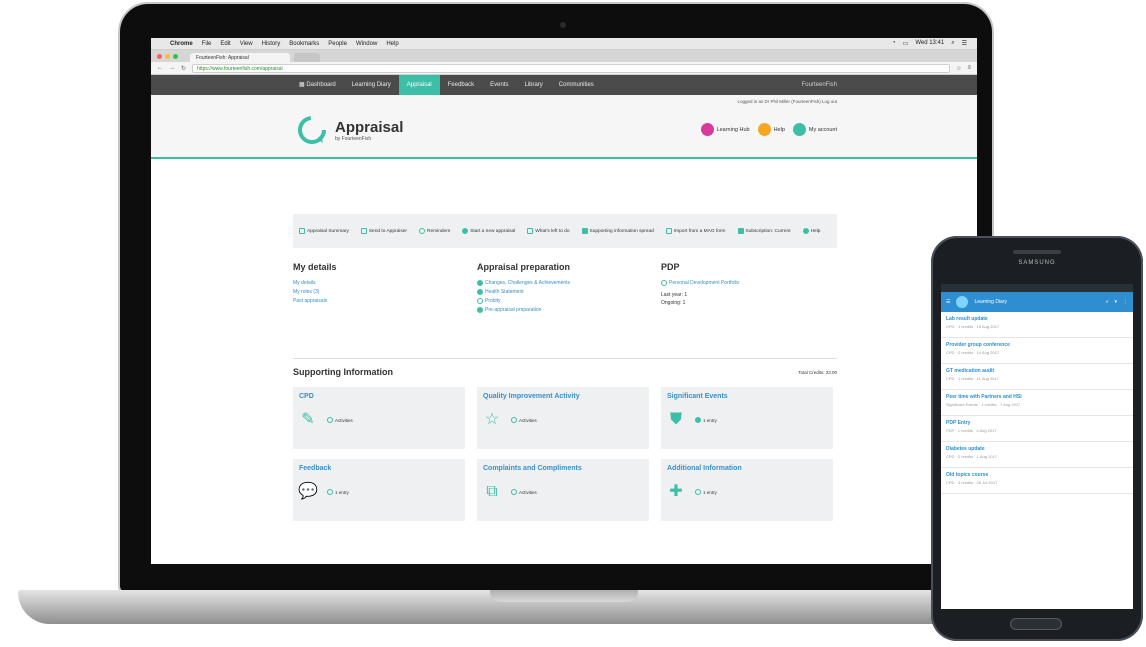 This screenshot has width=1146, height=647. What do you see at coordinates (799, 129) in the screenshot?
I see `account-icon` at bounding box center [799, 129].